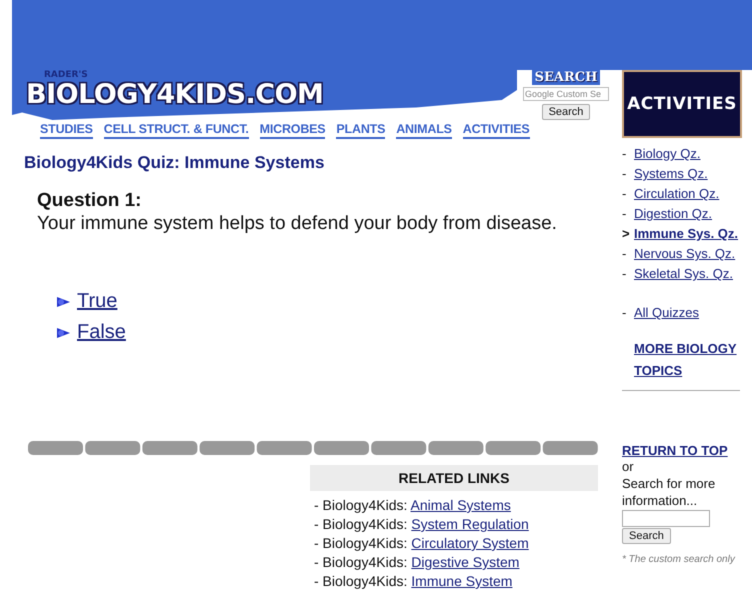 Image resolution: width=752 pixels, height=600 pixels. What do you see at coordinates (683, 273) in the screenshot?
I see `quiz-link: Skeletal Sys. Qz.` at bounding box center [683, 273].